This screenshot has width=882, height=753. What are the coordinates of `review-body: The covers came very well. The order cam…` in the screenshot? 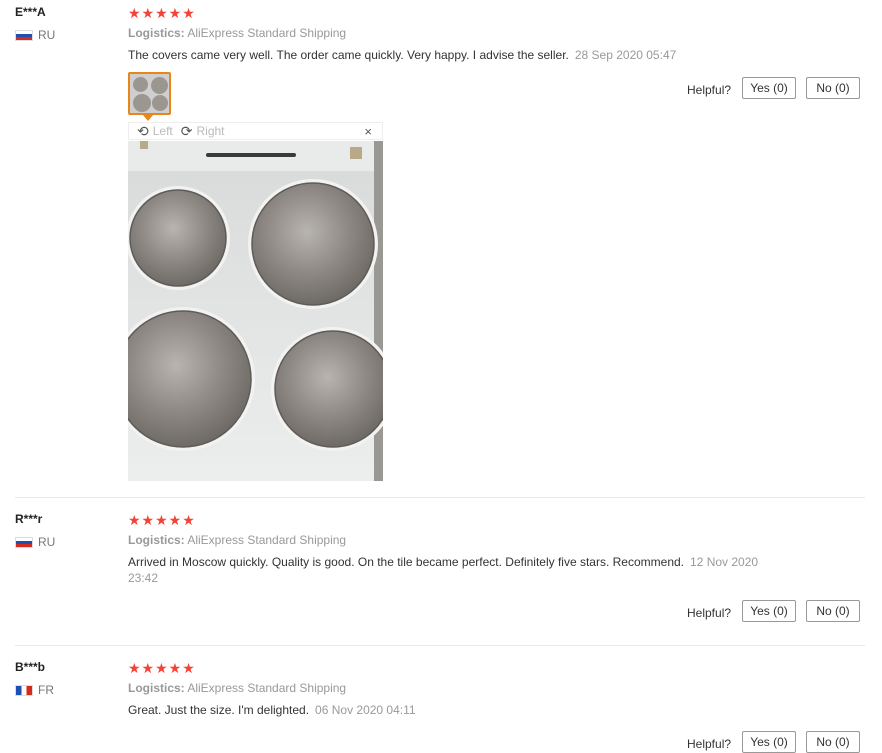 It's located at (348, 55).